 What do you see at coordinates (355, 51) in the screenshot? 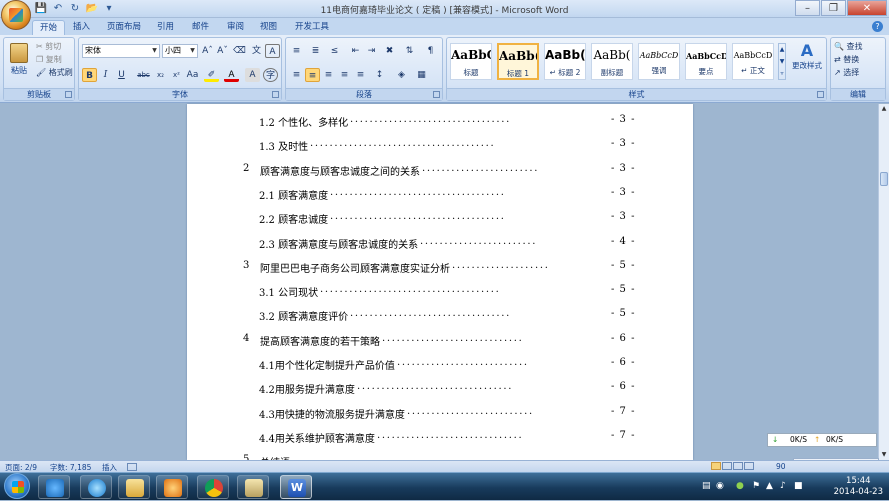
I see `decrease-indent-icon: ⇤` at bounding box center [355, 51].